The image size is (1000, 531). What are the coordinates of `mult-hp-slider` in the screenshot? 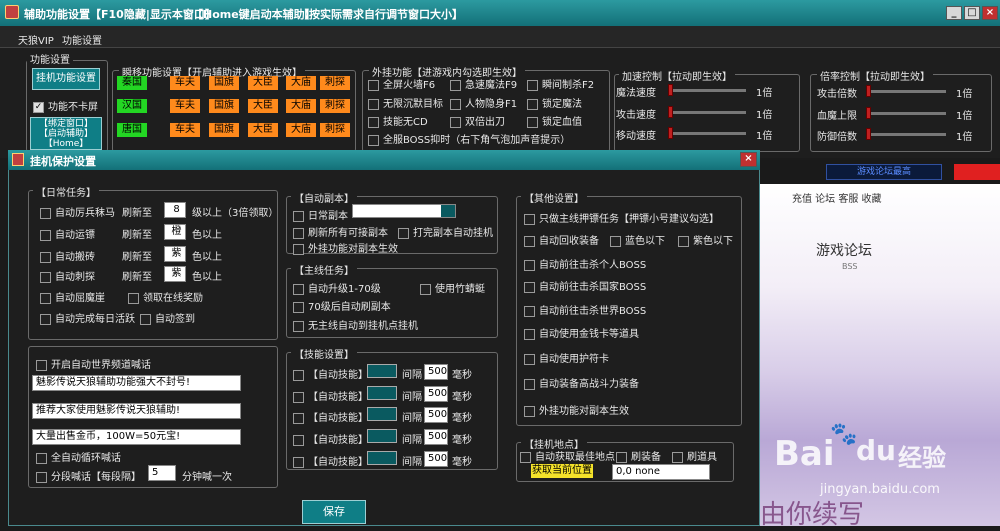 It's located at (906, 113).